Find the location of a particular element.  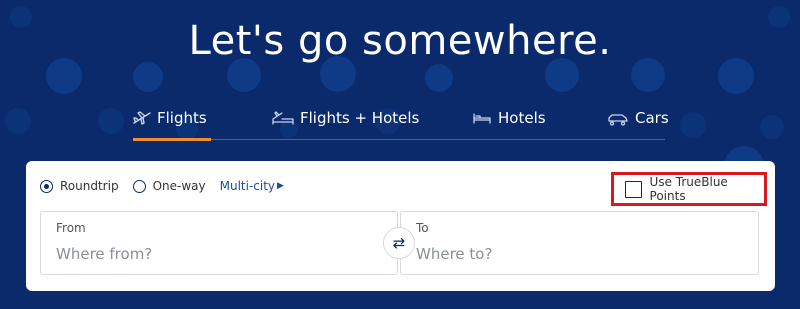

page-title: Let's go somewhere. is located at coordinates (400, 41).